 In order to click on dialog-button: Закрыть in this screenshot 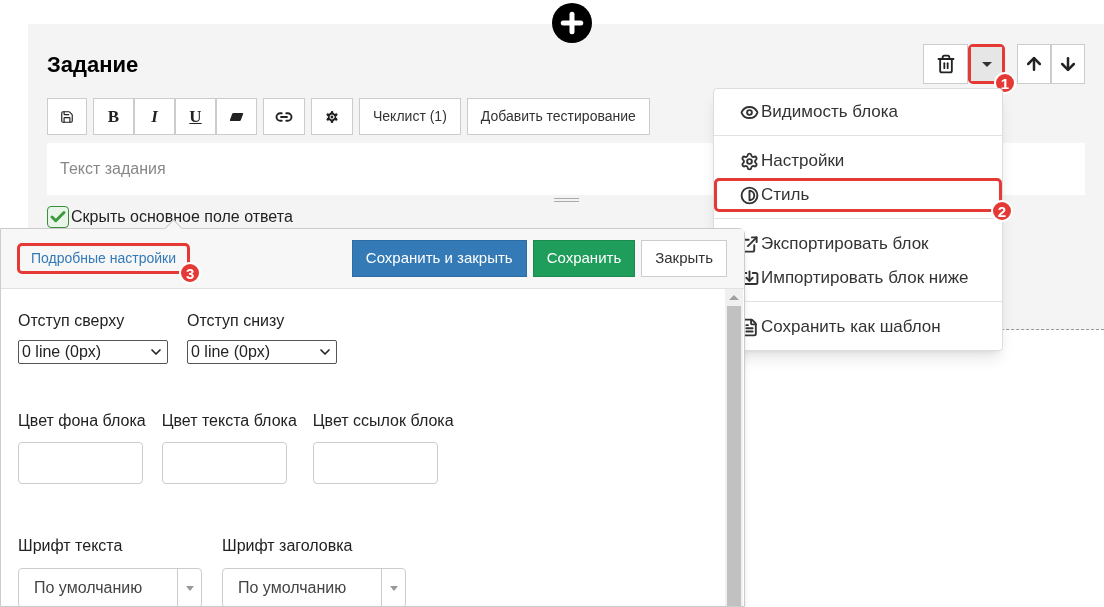, I will do `click(684, 258)`.